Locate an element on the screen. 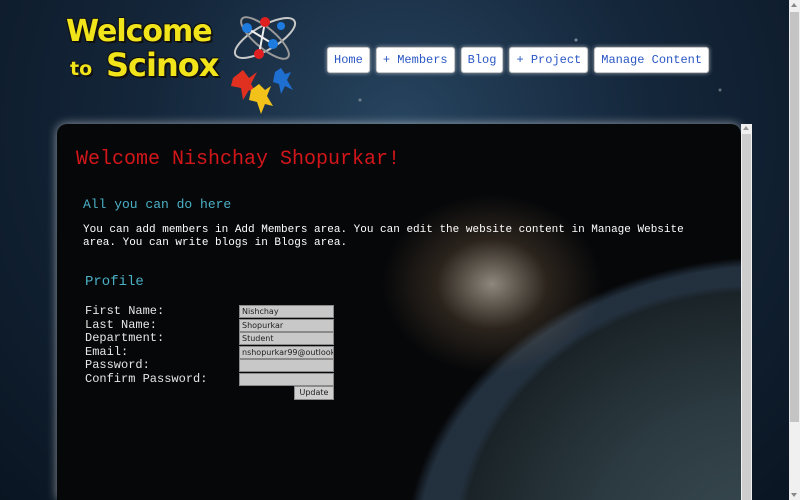  confirm-password-label: Confirm Password: is located at coordinates (146, 378).